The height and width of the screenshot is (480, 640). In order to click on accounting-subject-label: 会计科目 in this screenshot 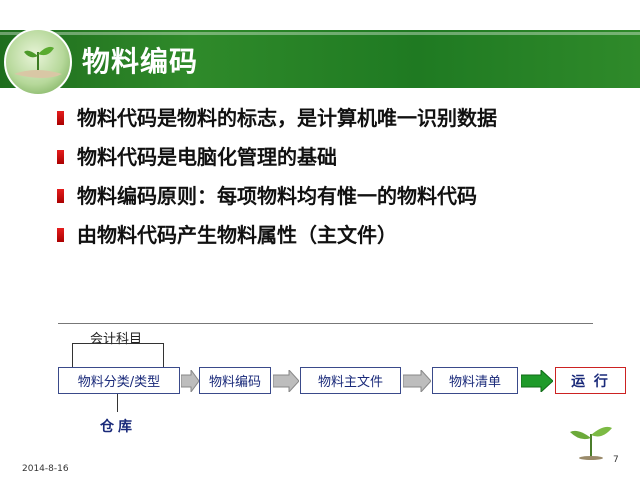, I will do `click(116, 339)`.